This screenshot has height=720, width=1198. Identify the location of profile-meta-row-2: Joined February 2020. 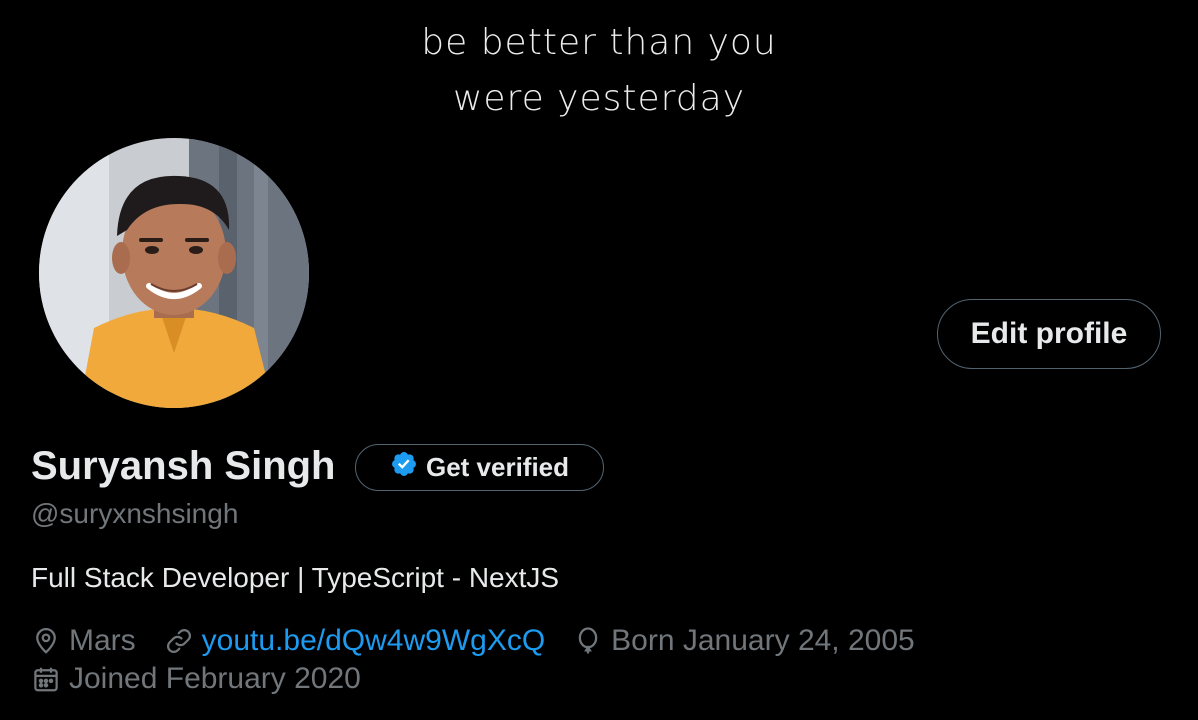
(210, 679).